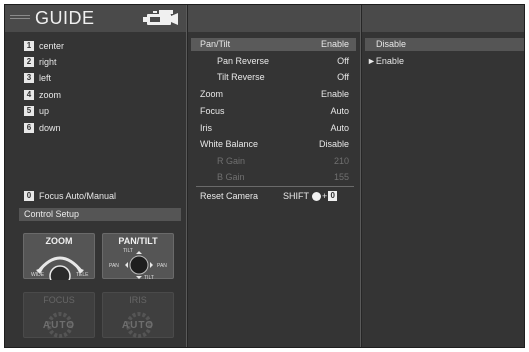  Describe the element at coordinates (52, 46) in the screenshot. I see `preset-label: center` at that location.